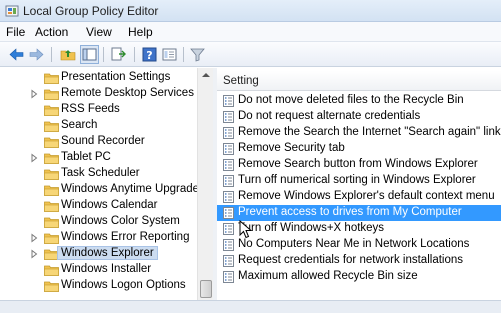 This screenshot has height=313, width=501. Describe the element at coordinates (99, 32) in the screenshot. I see `menu-view: View` at that location.